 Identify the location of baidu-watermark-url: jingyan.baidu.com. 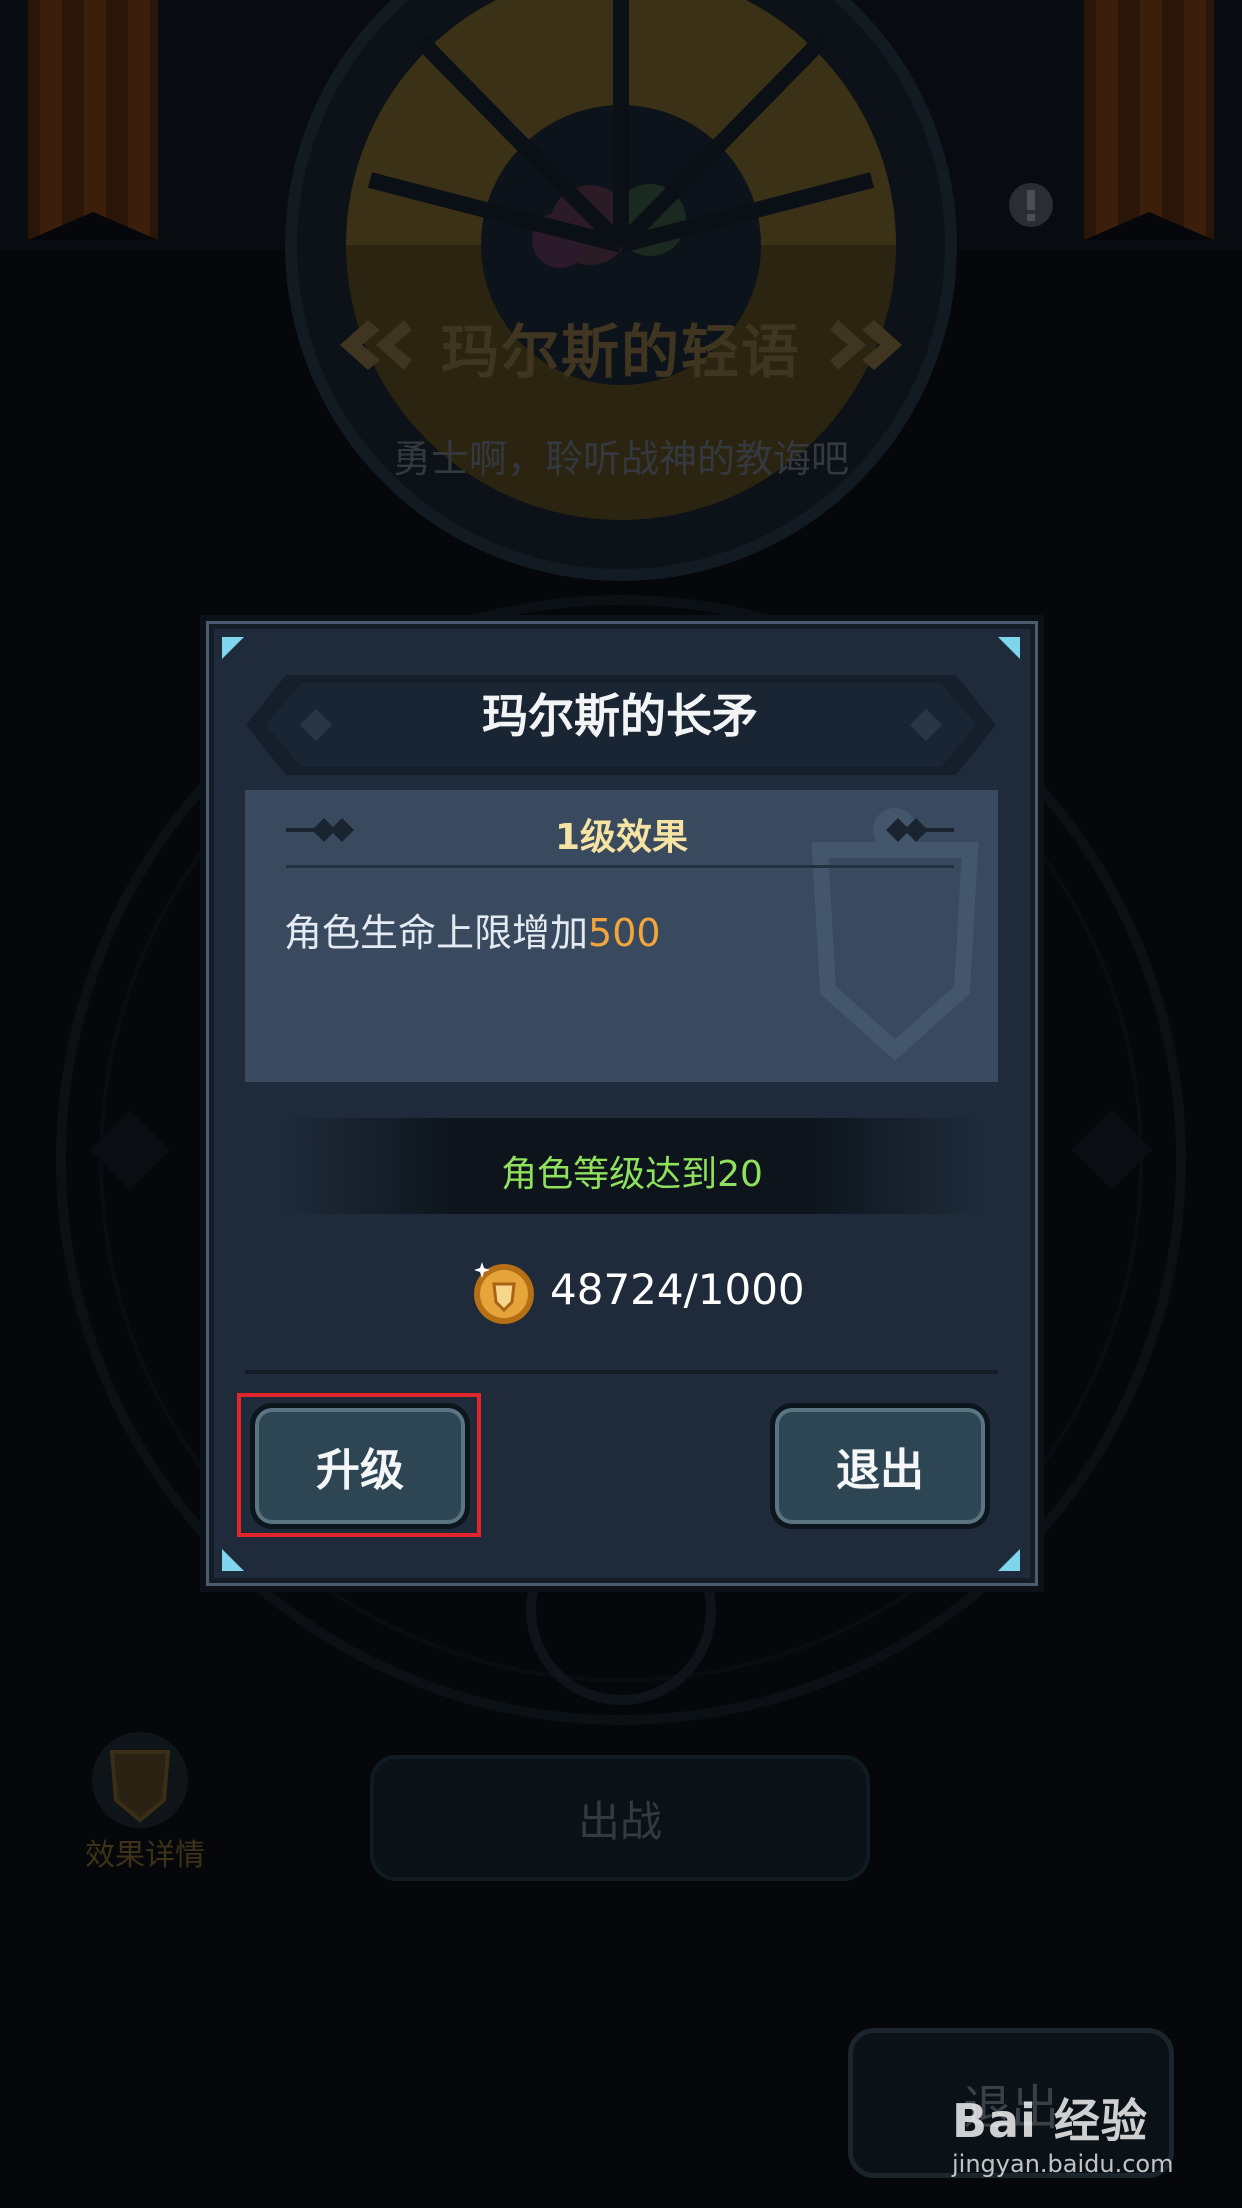
(1063, 2164).